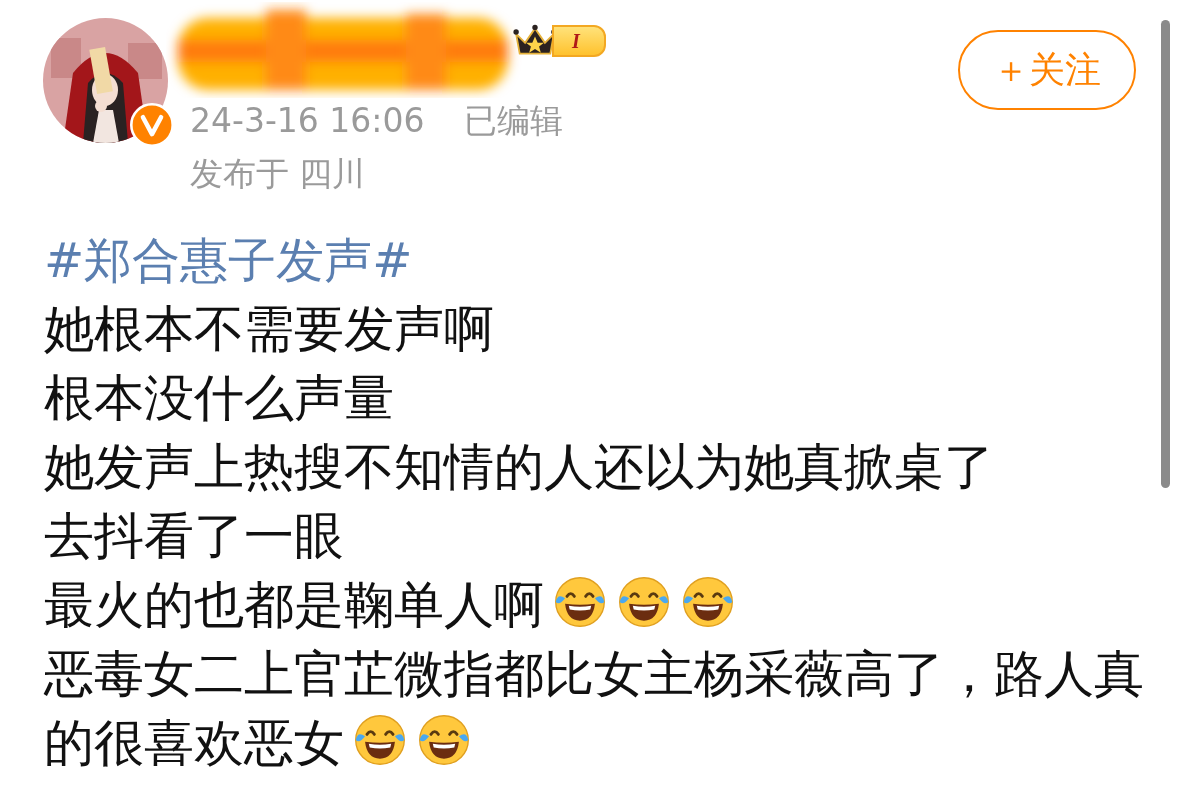  Describe the element at coordinates (269, 329) in the screenshot. I see `post-text: 她根本不需要发声啊` at that location.